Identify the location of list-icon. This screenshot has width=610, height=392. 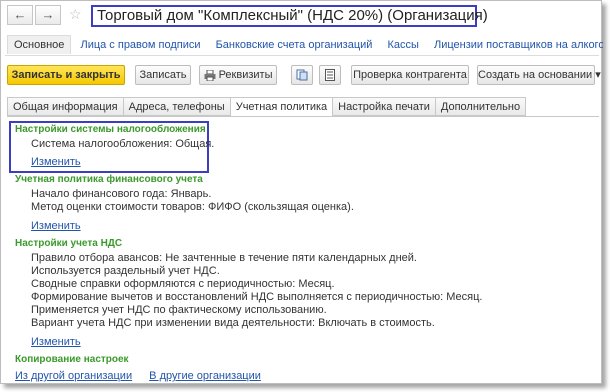
(330, 75).